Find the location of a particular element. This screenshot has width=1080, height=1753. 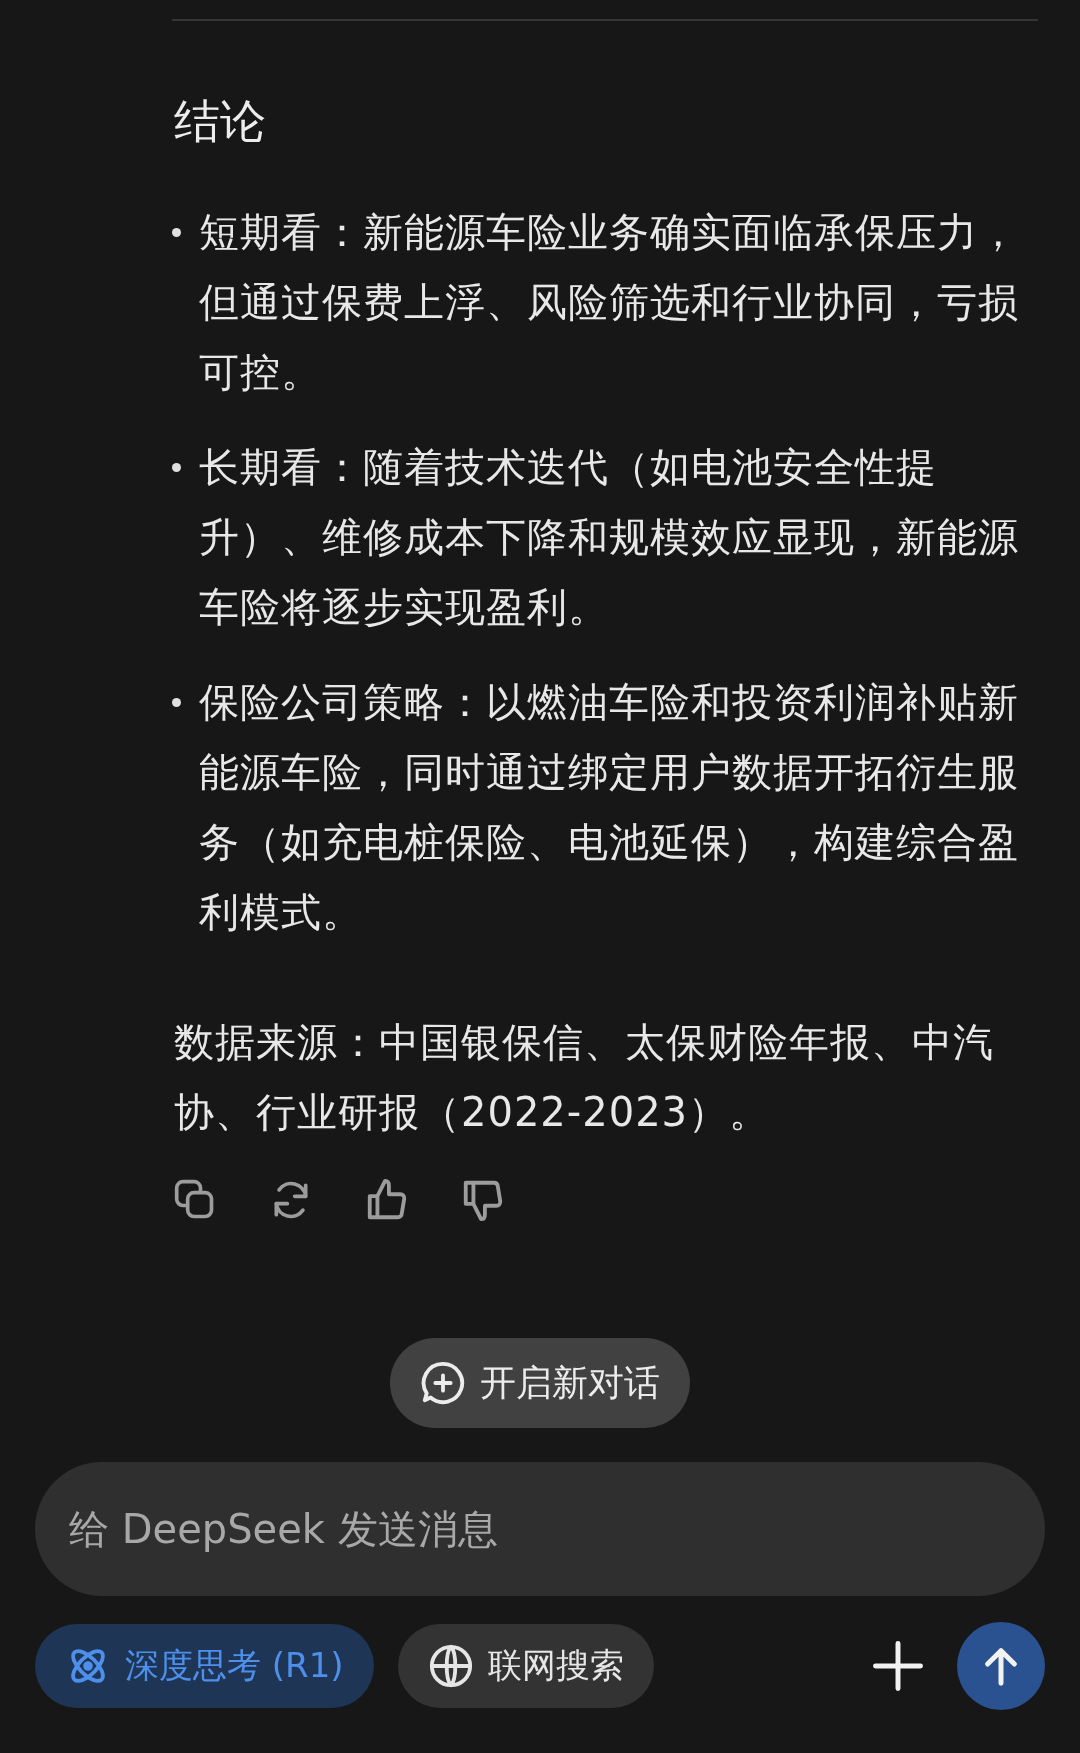

mode-toggle: 联网搜索 is located at coordinates (525, 1666).